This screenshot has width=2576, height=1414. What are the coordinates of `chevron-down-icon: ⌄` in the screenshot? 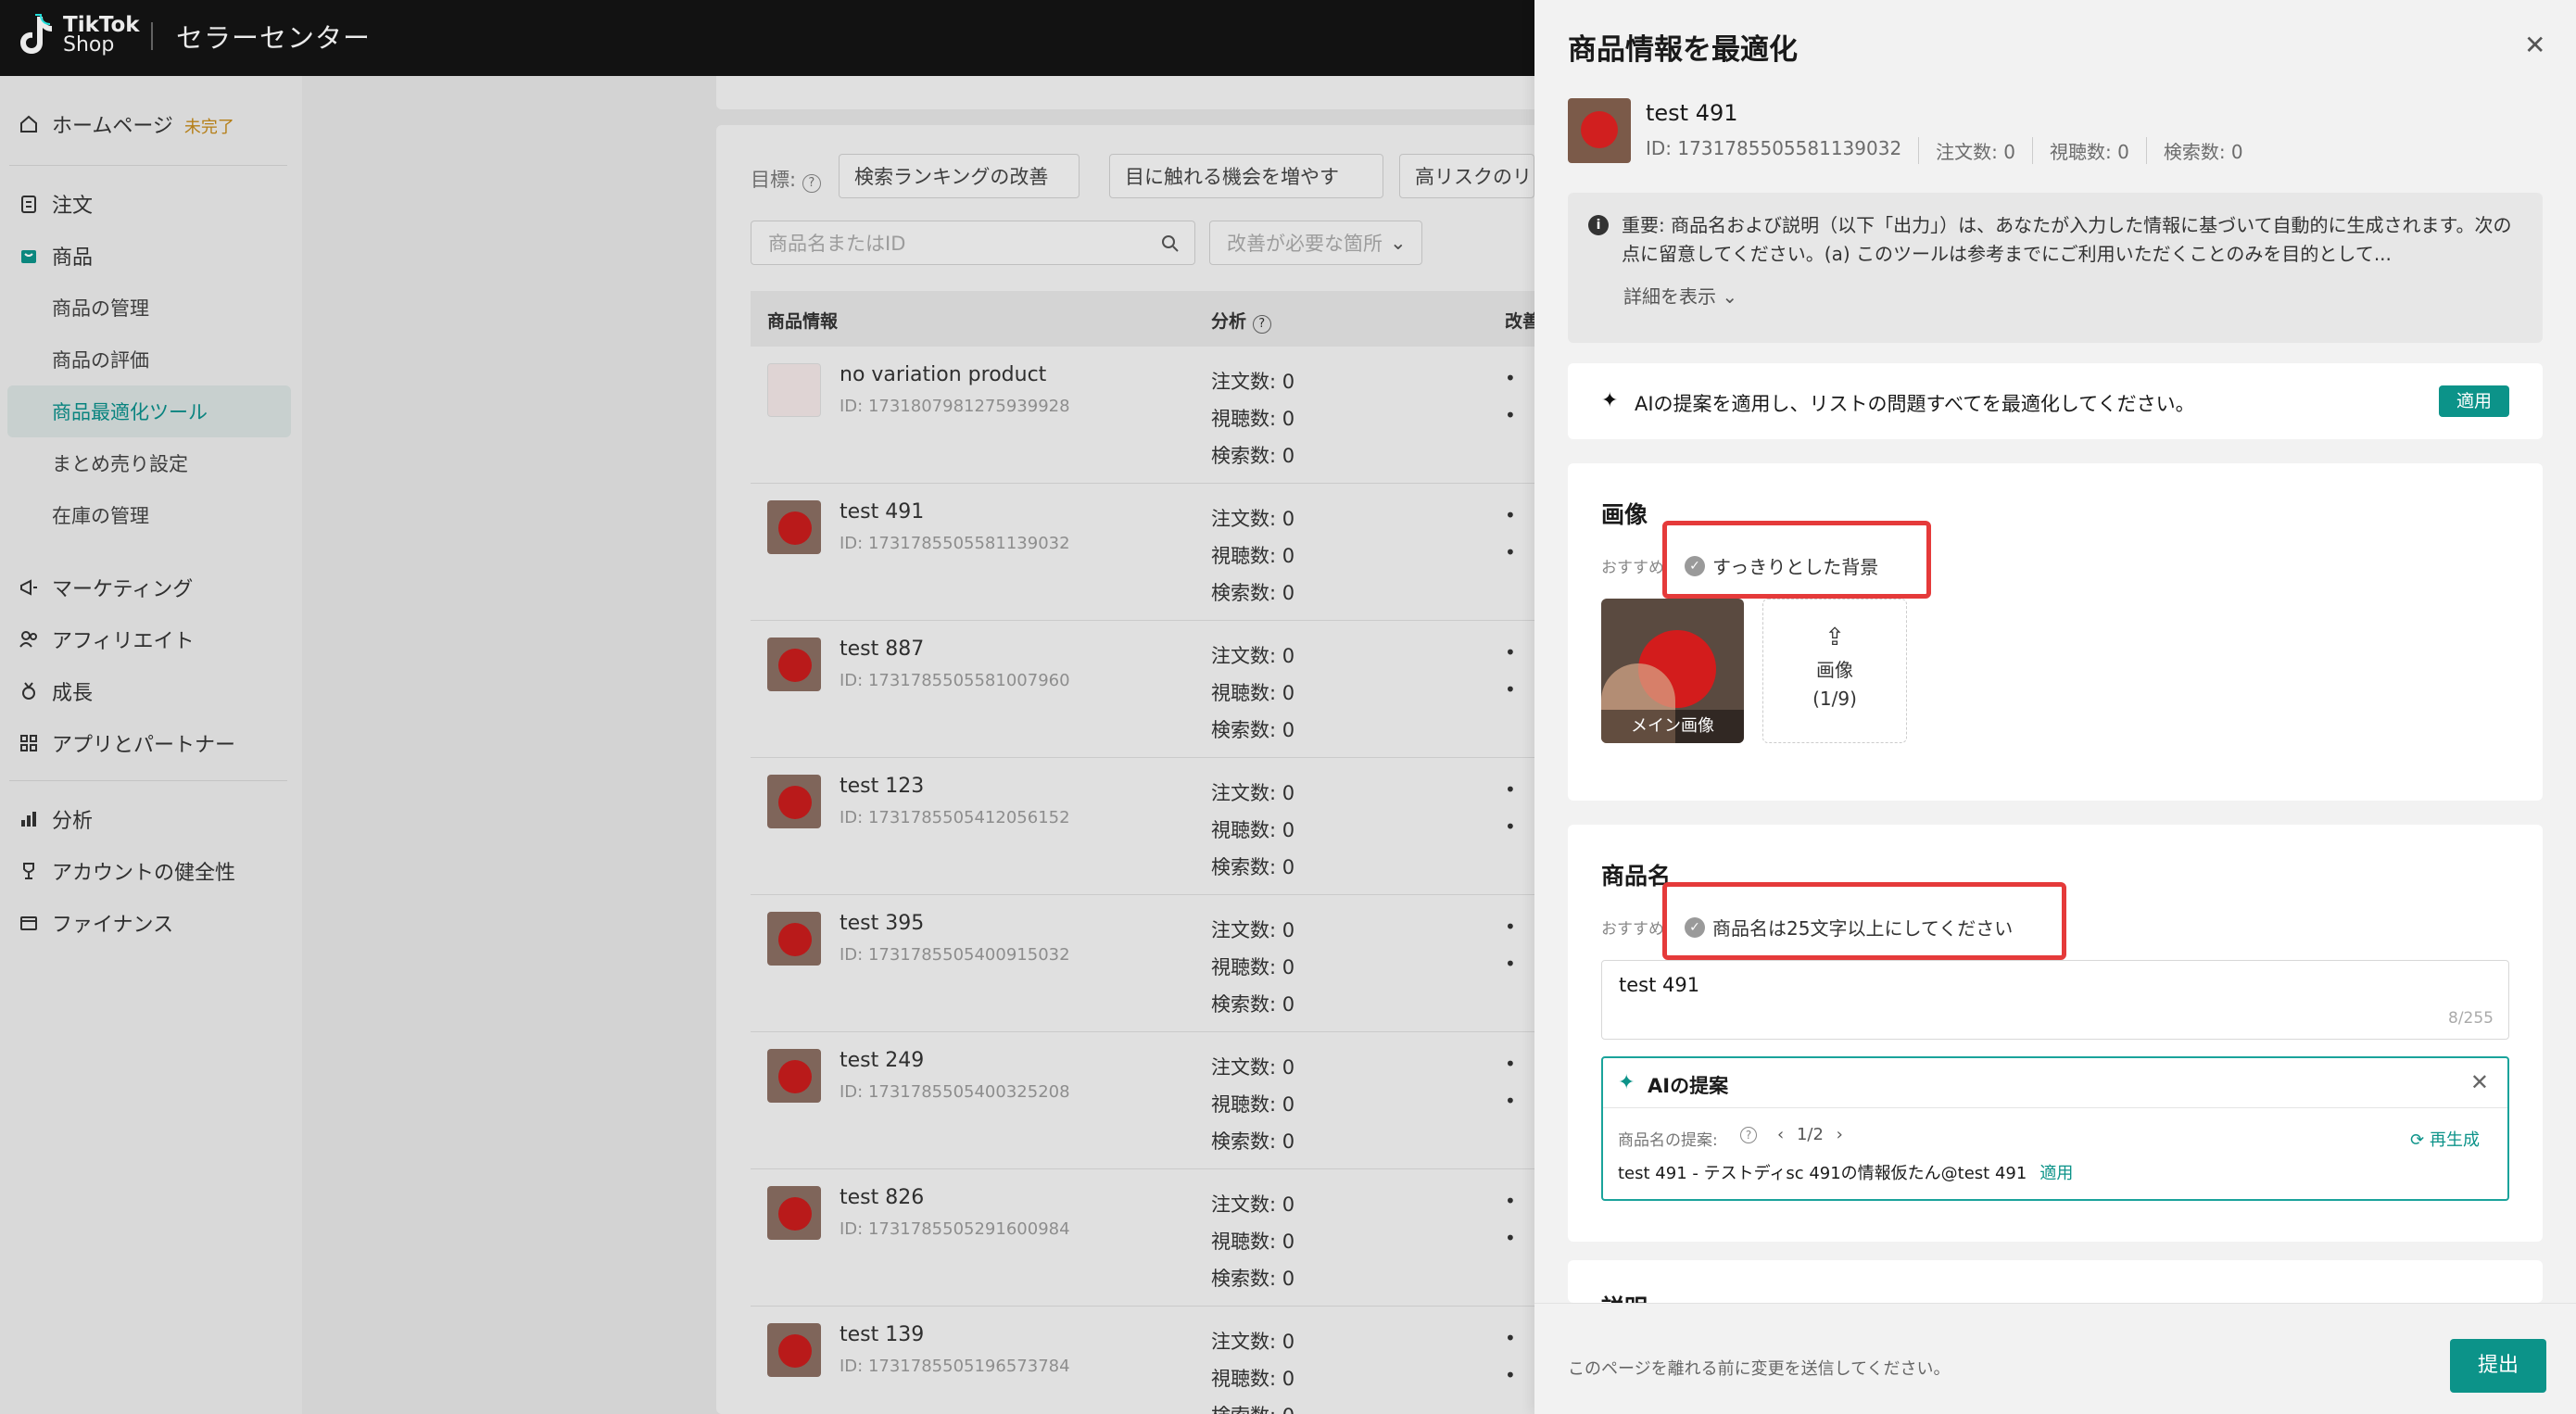 It's located at (1730, 296).